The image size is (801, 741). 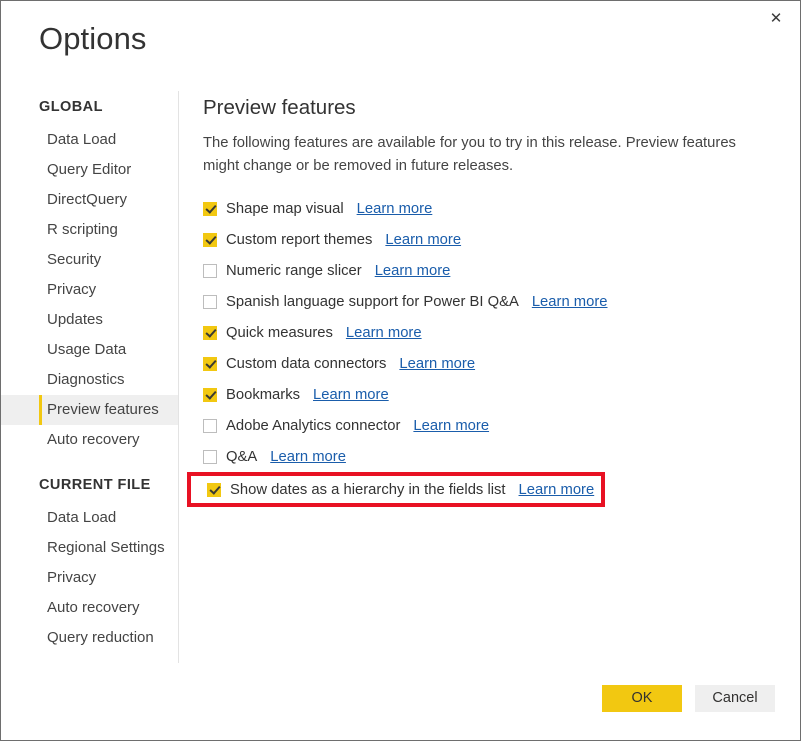 What do you see at coordinates (642, 698) in the screenshot?
I see `ok-button: OK` at bounding box center [642, 698].